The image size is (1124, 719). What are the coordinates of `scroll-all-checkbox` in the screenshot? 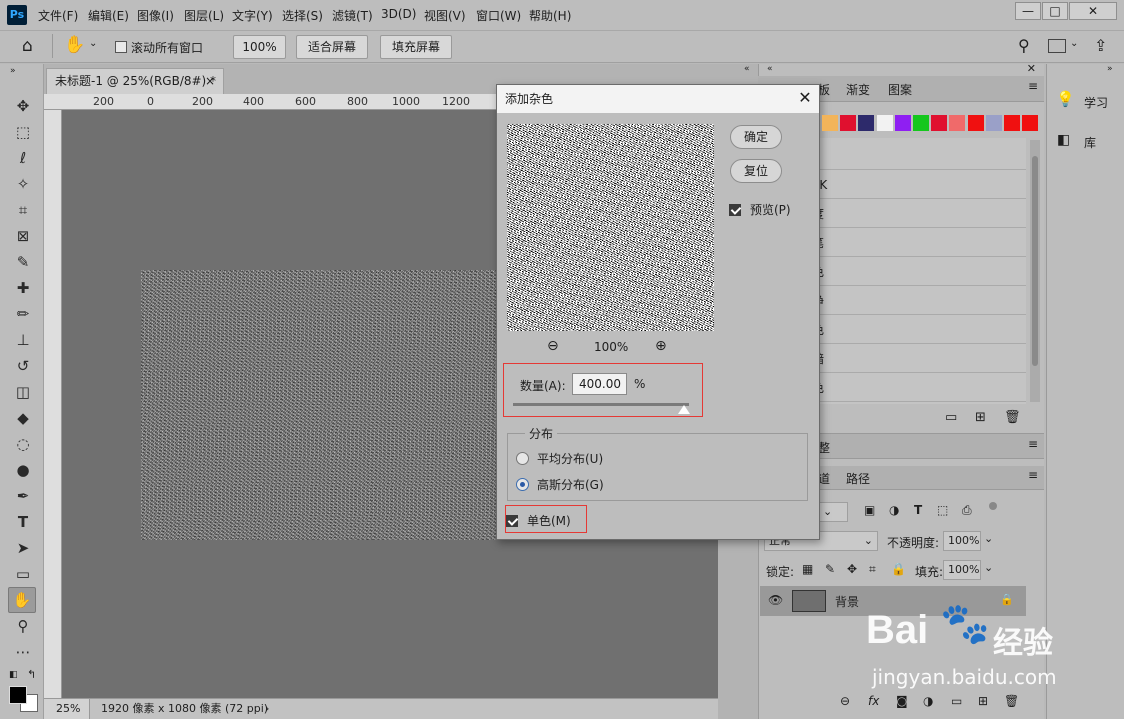 It's located at (121, 46).